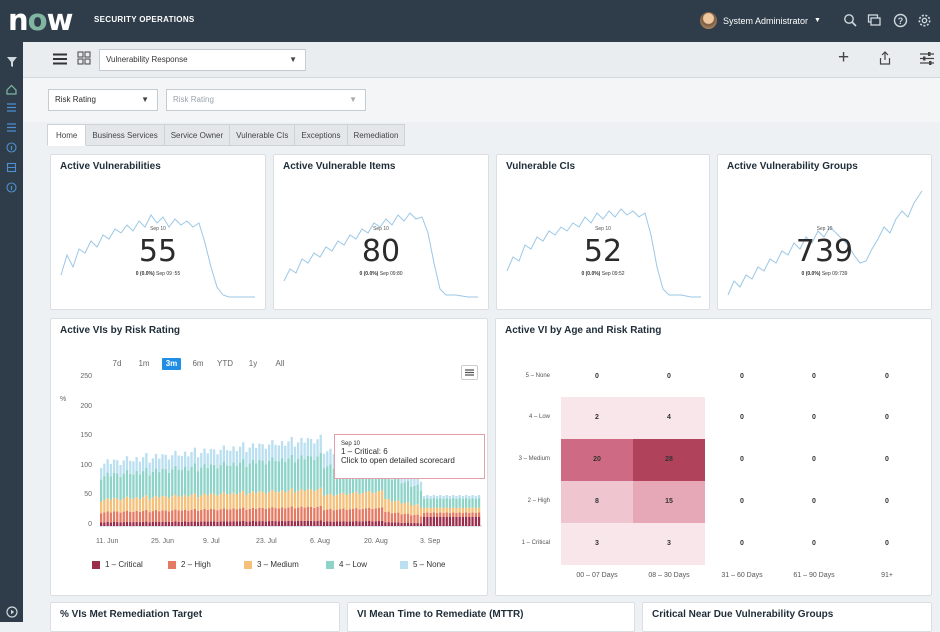 This screenshot has width=940, height=632. Describe the element at coordinates (346, 564) in the screenshot. I see `legend-item: 4 – Low` at that location.